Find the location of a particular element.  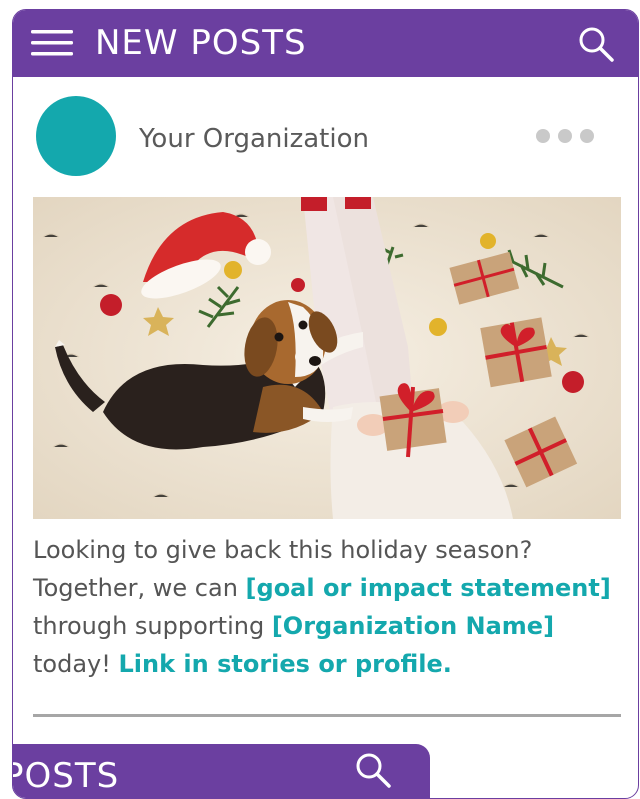

app-bar: NEW POSTS is located at coordinates (325, 43).